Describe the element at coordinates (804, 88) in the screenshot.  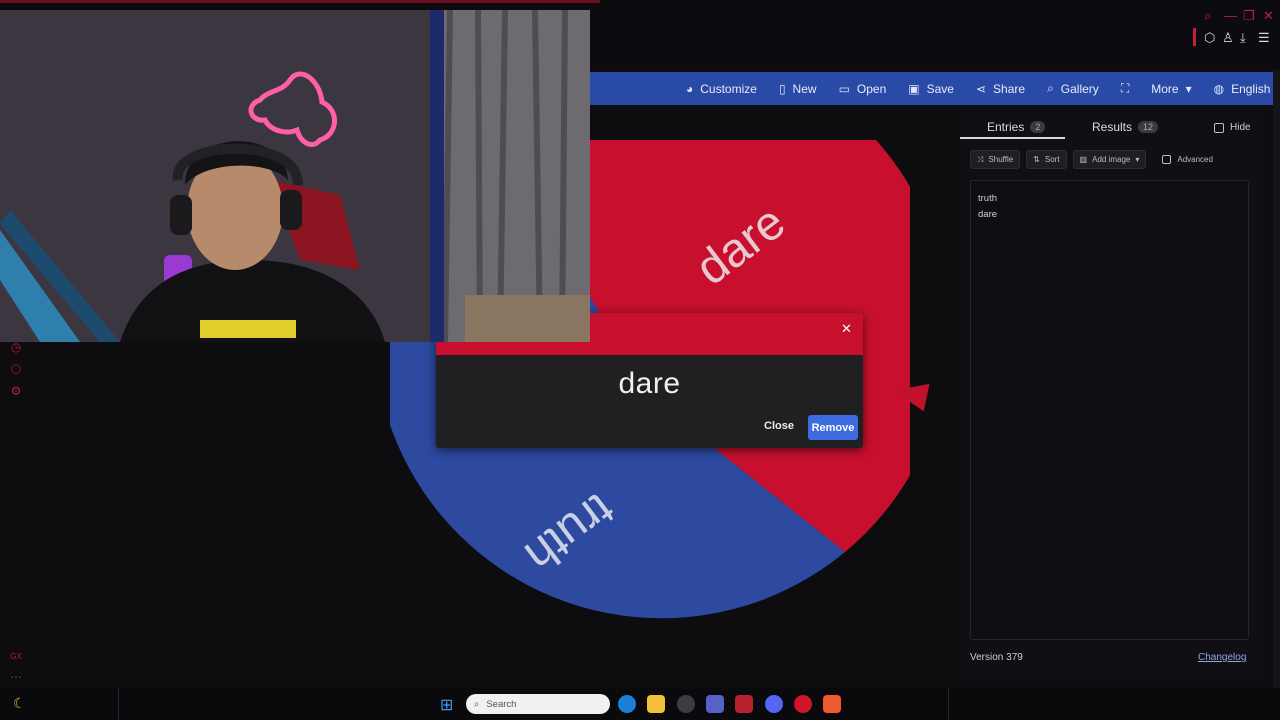
I see `new-label: New` at that location.